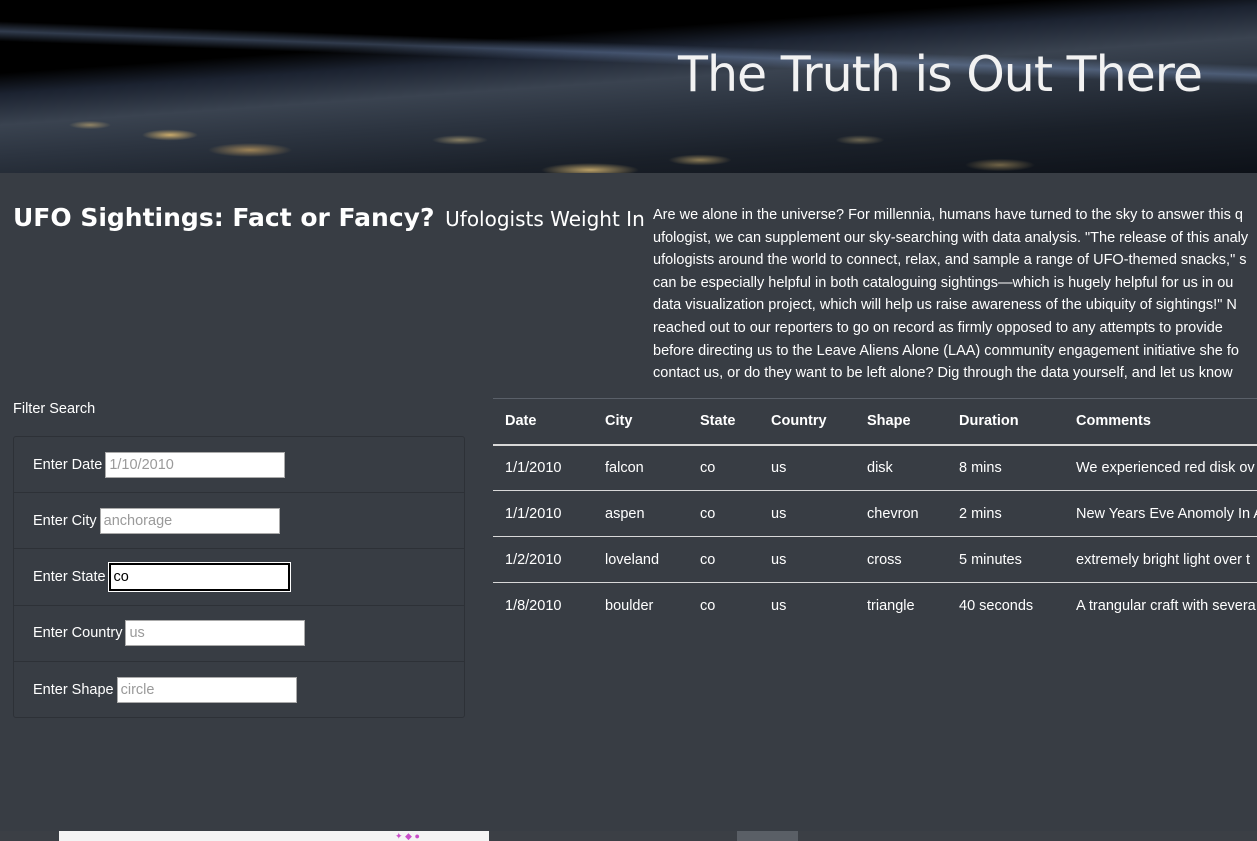 Image resolution: width=1257 pixels, height=841 pixels. What do you see at coordinates (68, 464) in the screenshot?
I see `date-field-label: Enter Date` at bounding box center [68, 464].